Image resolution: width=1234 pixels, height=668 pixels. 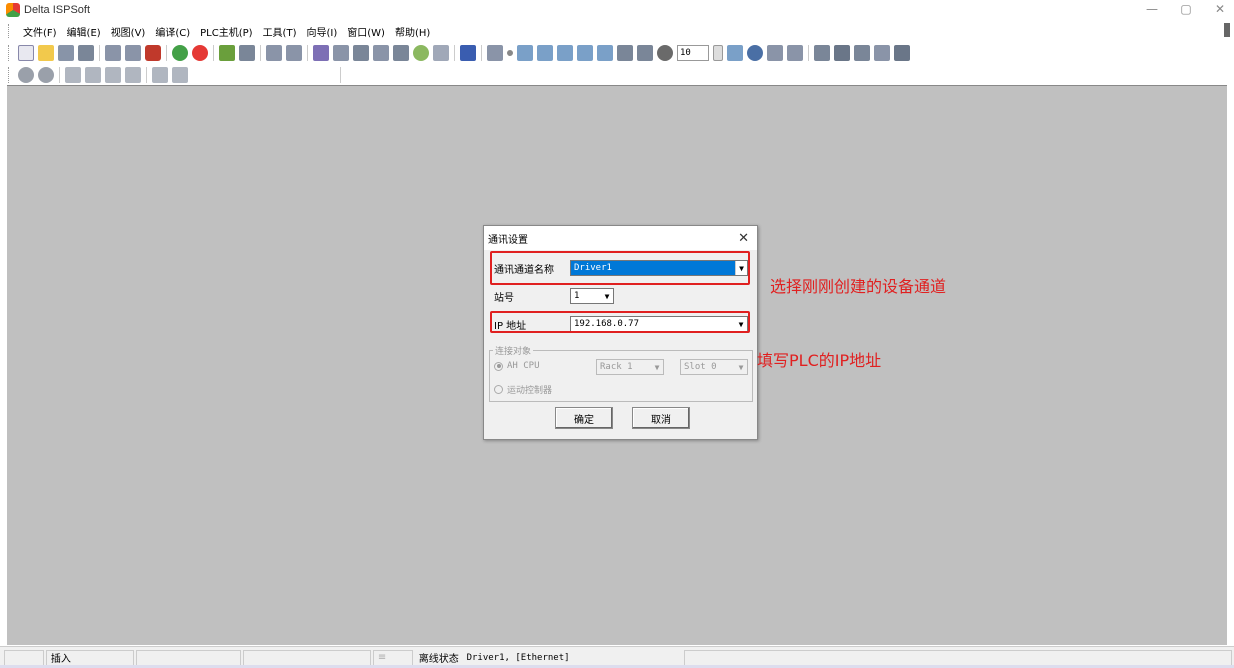 I want to click on copy-icon, so click(x=133, y=53).